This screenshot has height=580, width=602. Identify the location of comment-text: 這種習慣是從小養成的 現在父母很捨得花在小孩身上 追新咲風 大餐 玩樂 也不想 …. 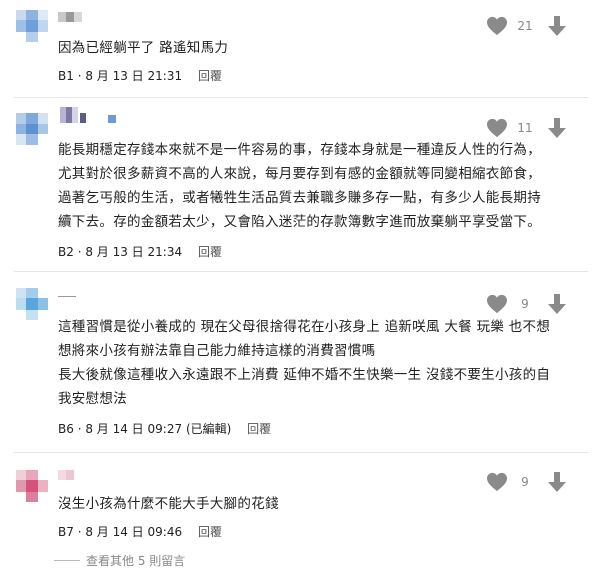
(304, 363).